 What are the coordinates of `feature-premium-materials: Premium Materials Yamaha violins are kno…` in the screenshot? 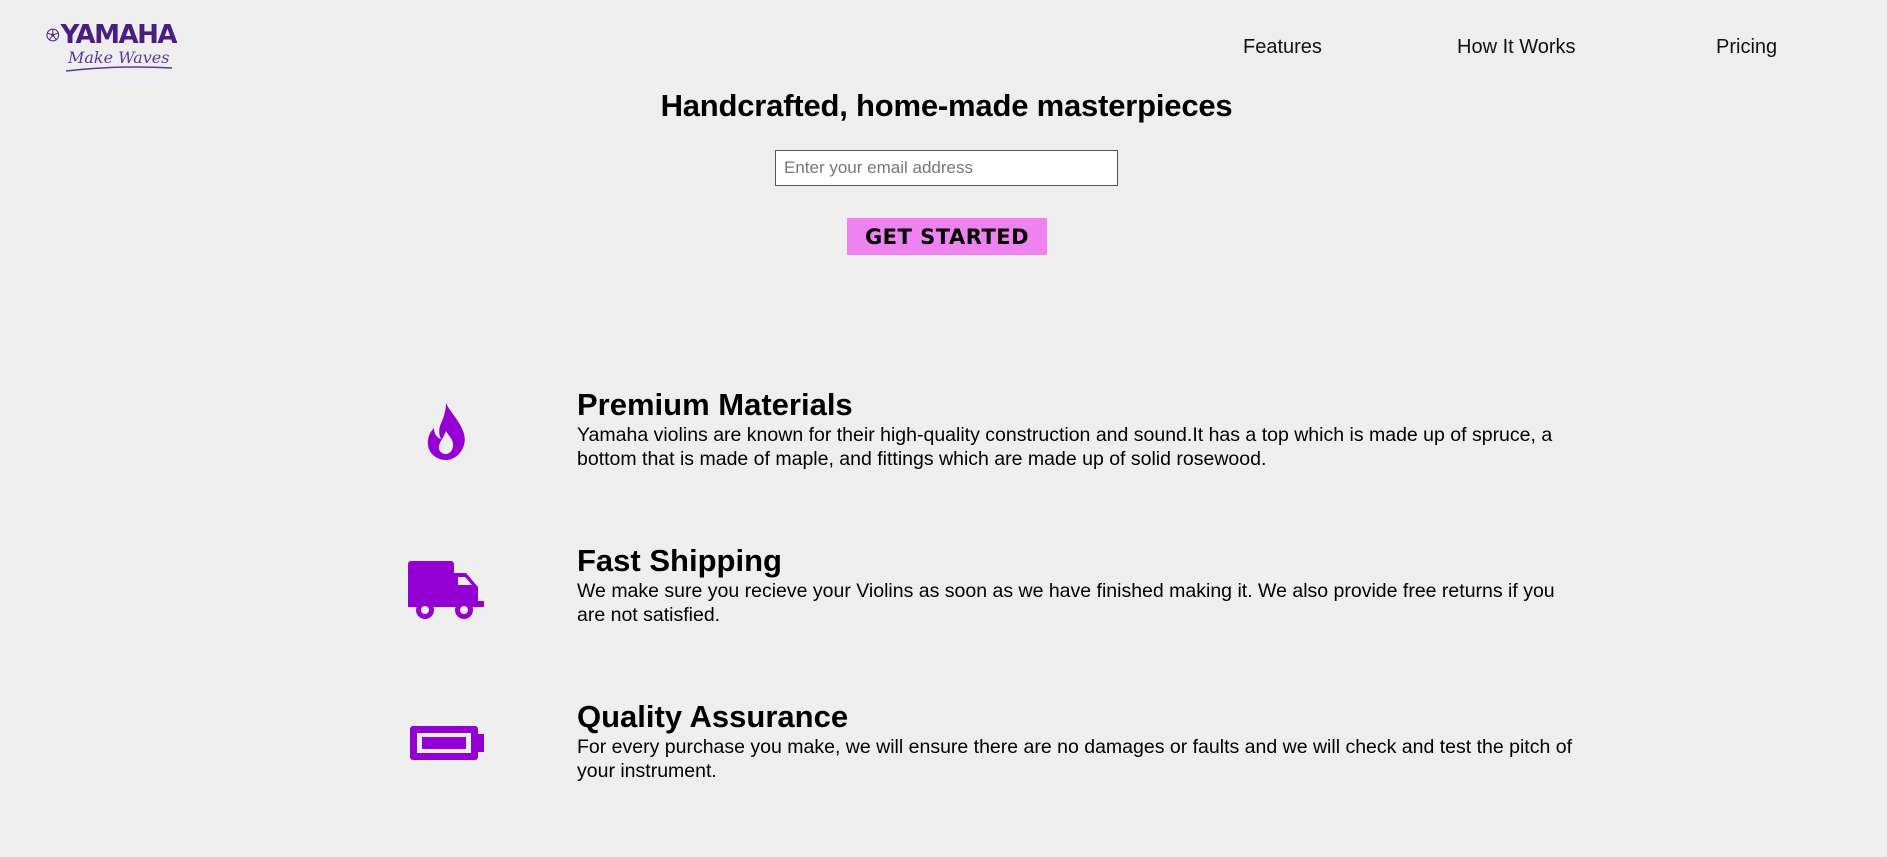 It's located at (943, 445).